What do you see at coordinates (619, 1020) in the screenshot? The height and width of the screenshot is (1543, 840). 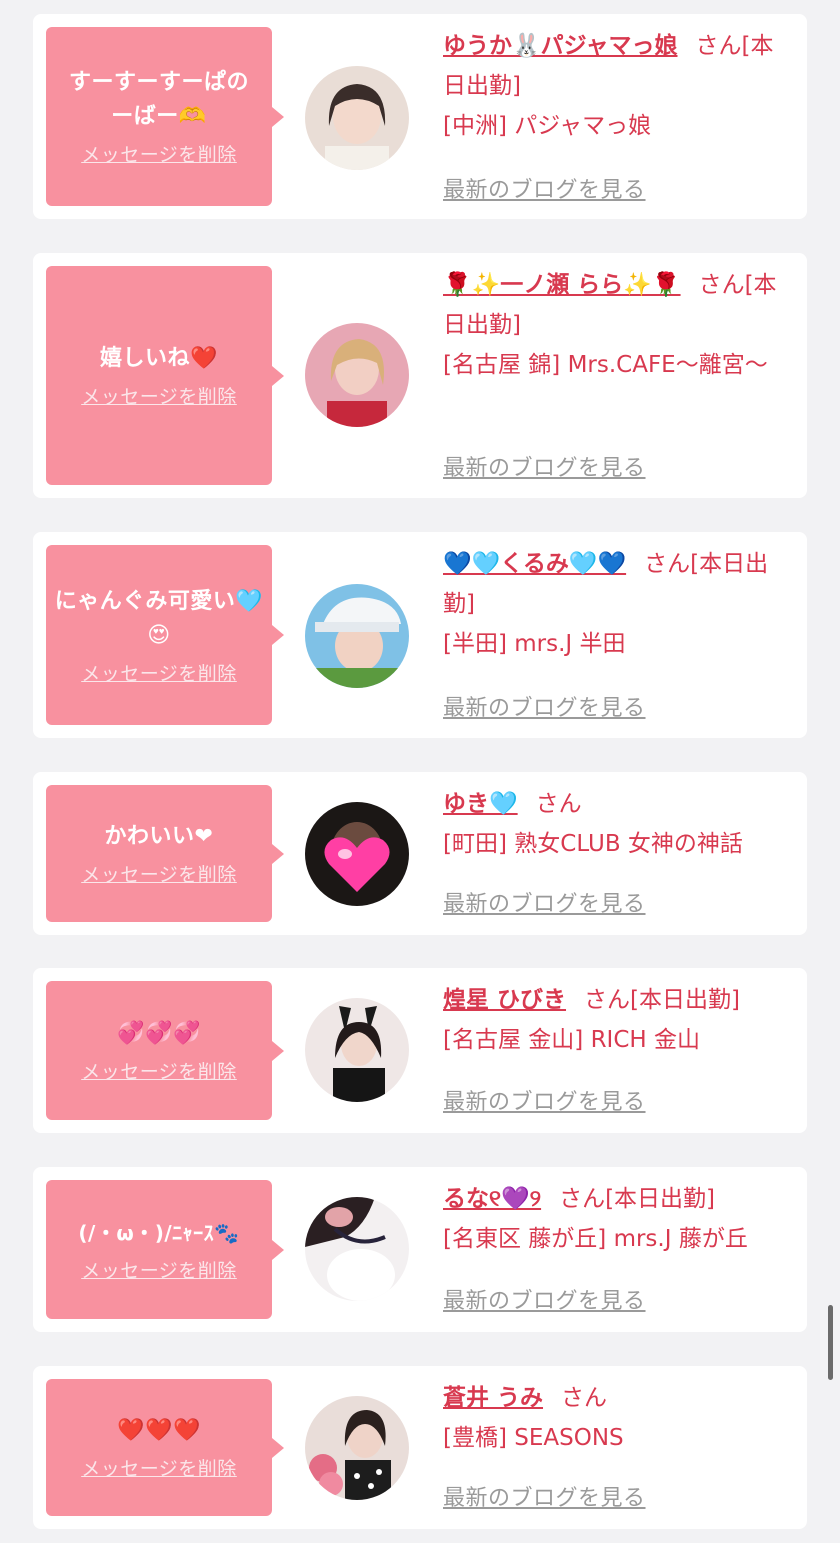 I see `girl-info: 煌星 ひびき さん[本日出勤] [名古屋 金山] RICH 金山` at bounding box center [619, 1020].